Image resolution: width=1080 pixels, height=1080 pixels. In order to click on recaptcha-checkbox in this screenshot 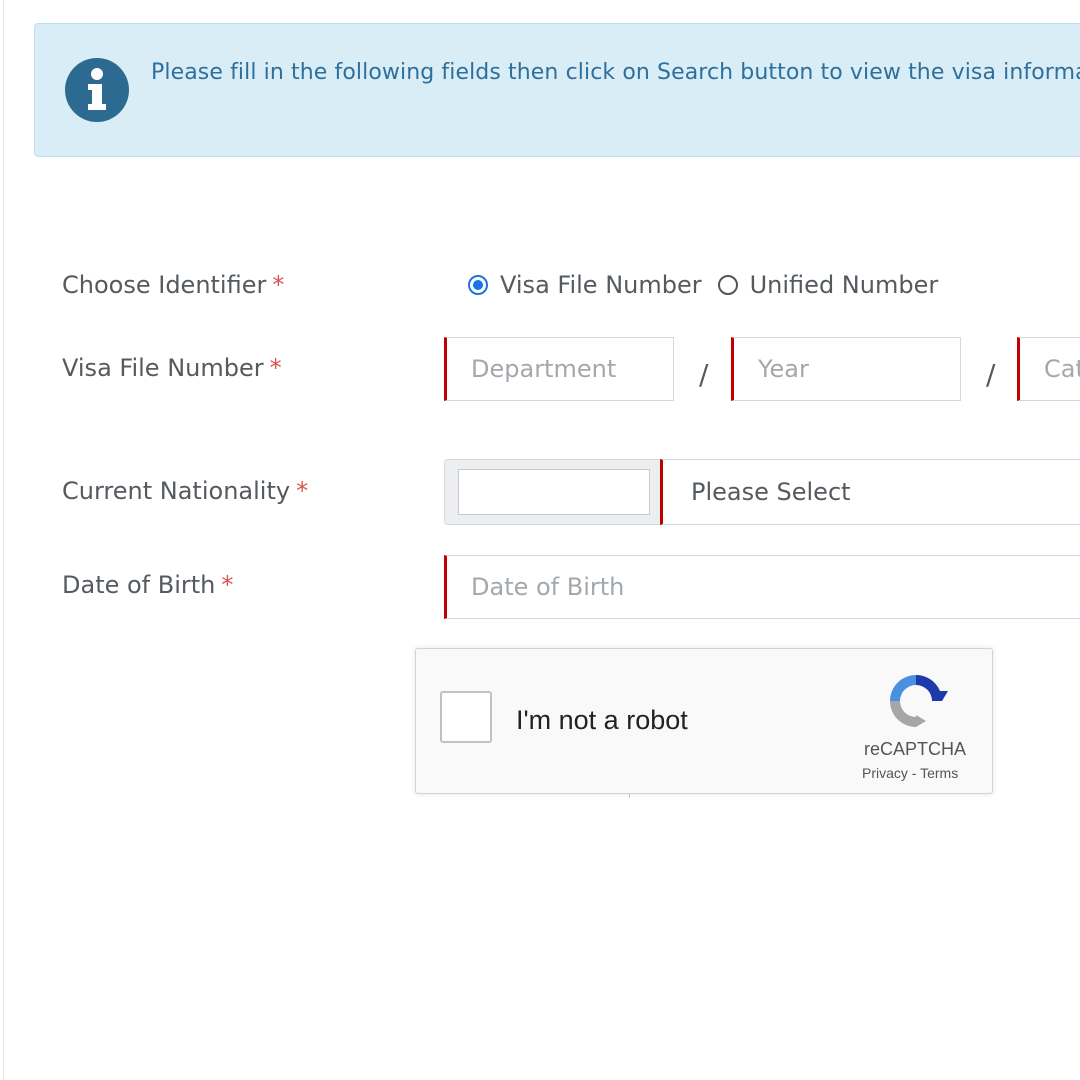, I will do `click(466, 717)`.